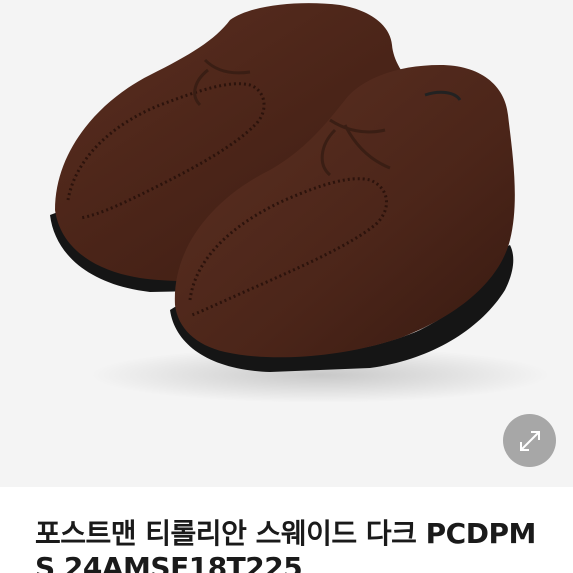 This screenshot has height=573, width=573. I want to click on expand-arrows-icon, so click(529, 440).